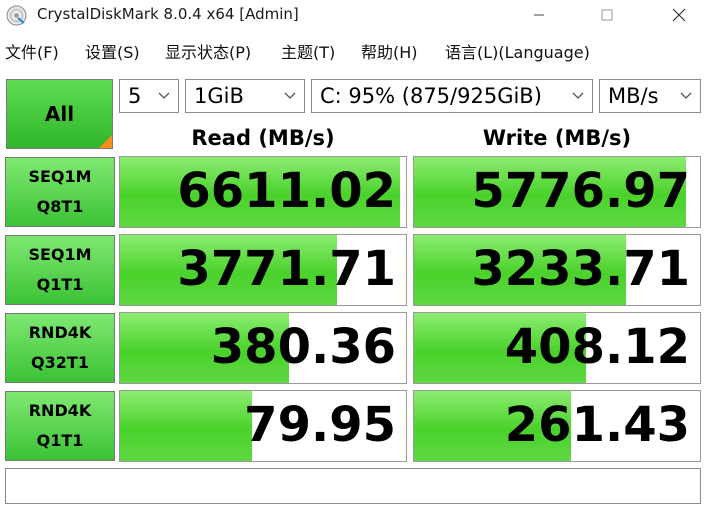 Image resolution: width=709 pixels, height=512 pixels. Describe the element at coordinates (135, 96) in the screenshot. I see `count-value: 5` at that location.